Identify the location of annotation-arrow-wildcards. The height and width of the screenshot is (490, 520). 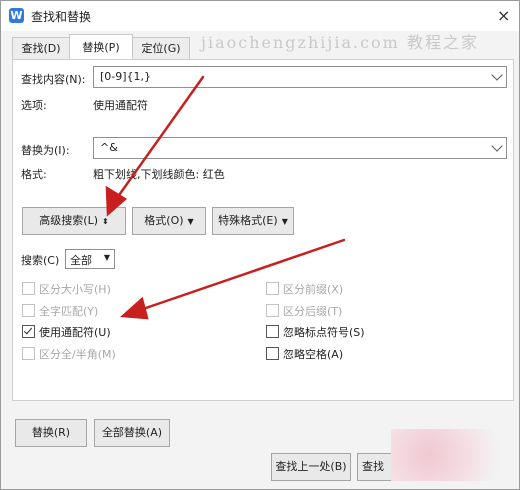
(242, 275).